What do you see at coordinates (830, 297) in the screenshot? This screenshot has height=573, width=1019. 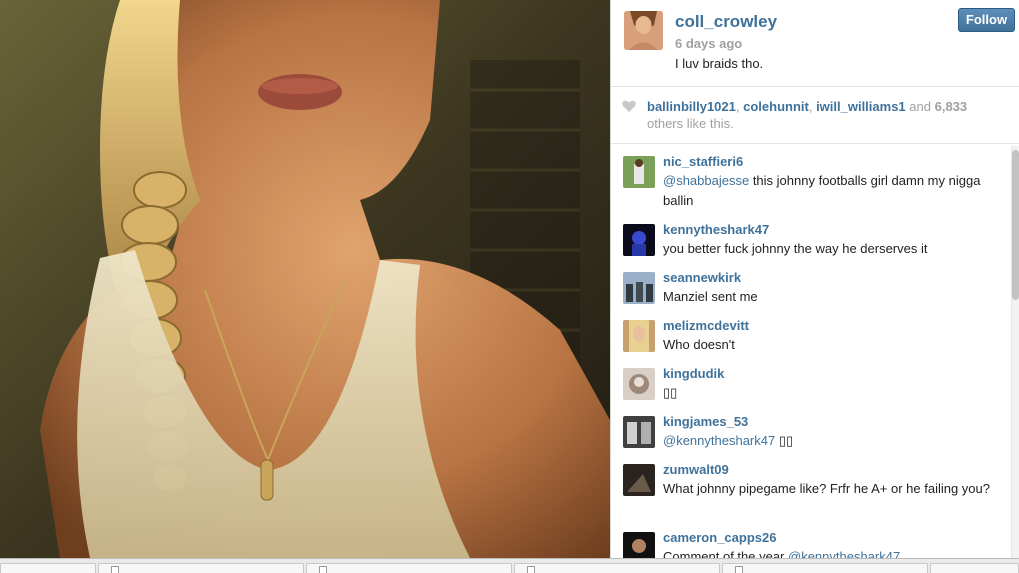 I see `comment-text: Manziel sent me` at bounding box center [830, 297].